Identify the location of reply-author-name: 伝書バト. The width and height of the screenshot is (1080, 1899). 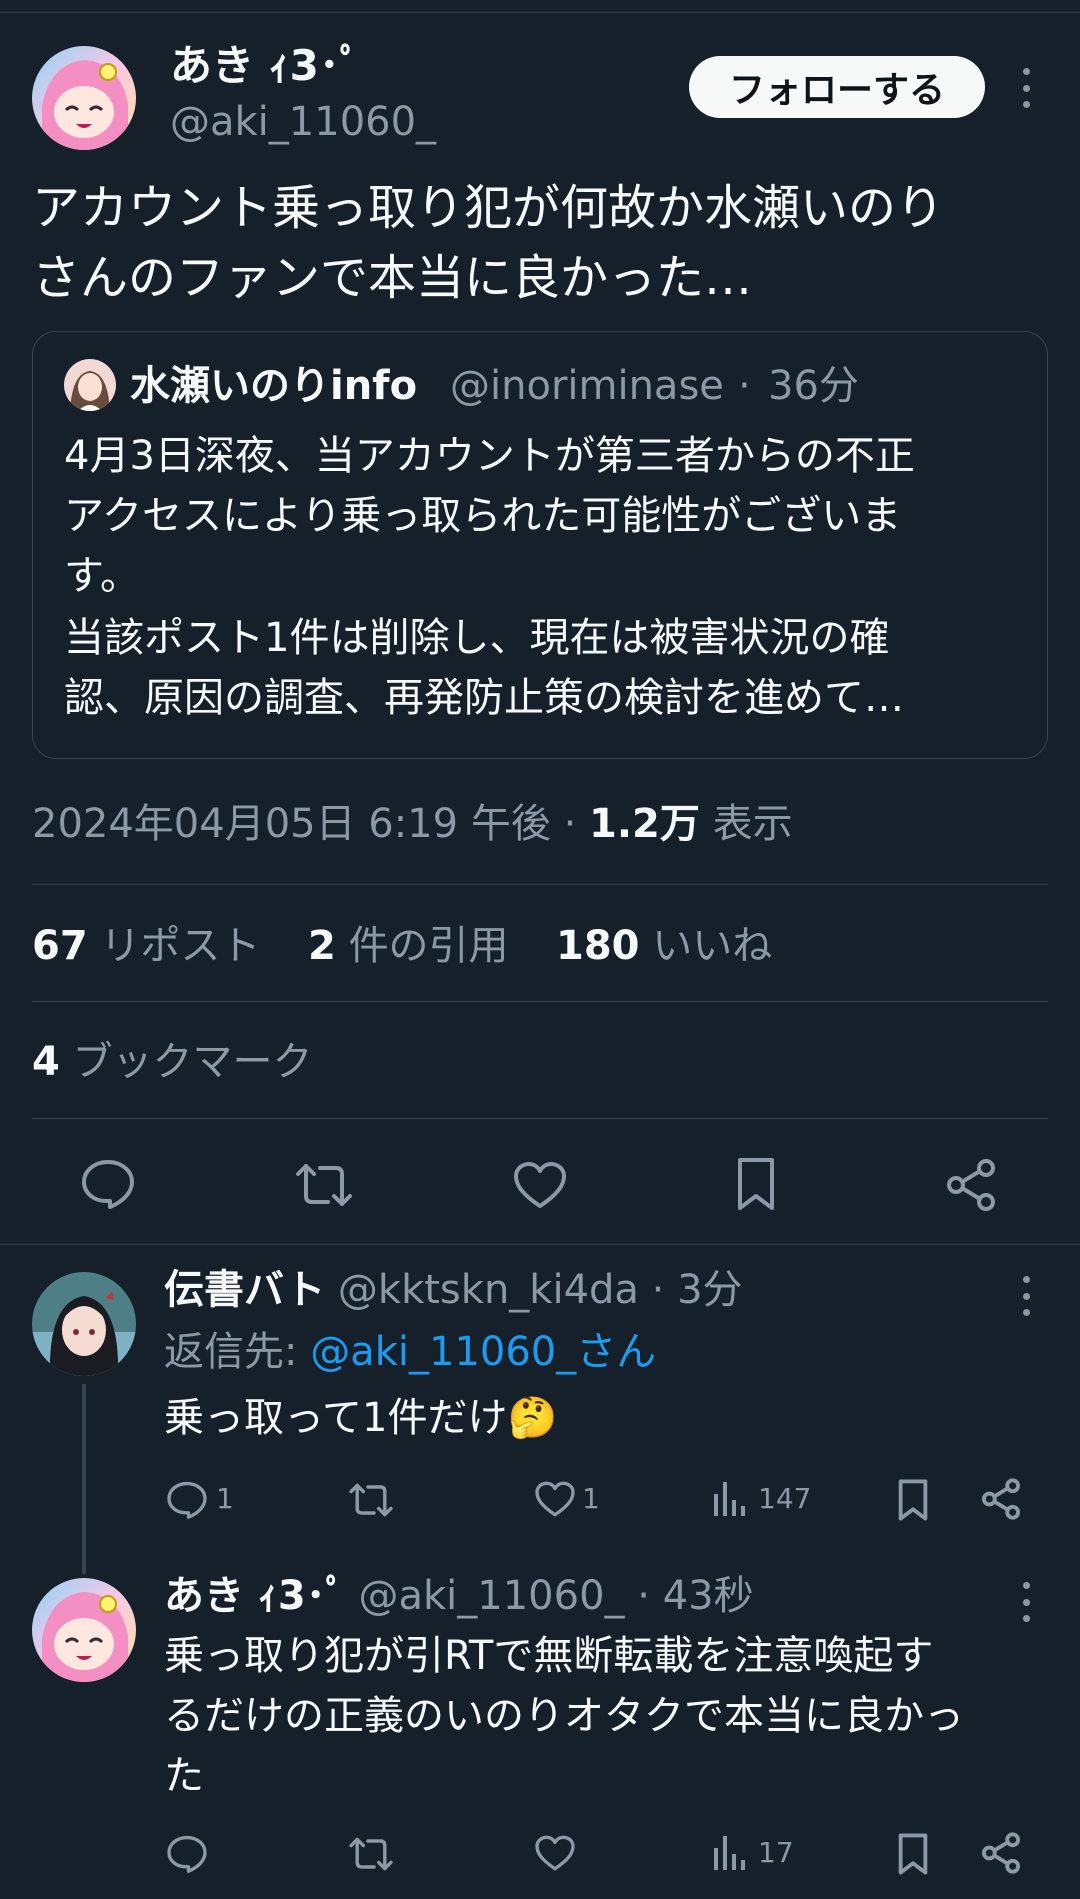
(244, 1290).